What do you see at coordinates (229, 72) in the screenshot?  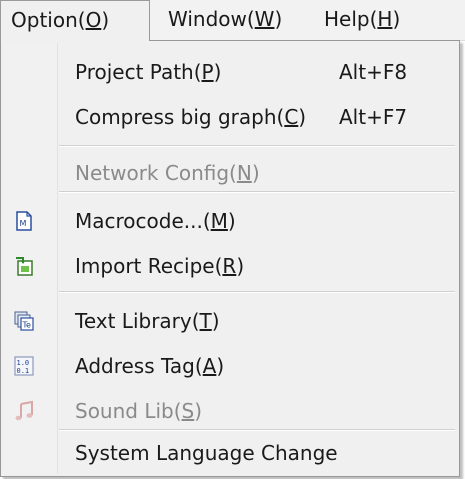 I see `menu-item-project-path: Project Path(P) Alt+F8` at bounding box center [229, 72].